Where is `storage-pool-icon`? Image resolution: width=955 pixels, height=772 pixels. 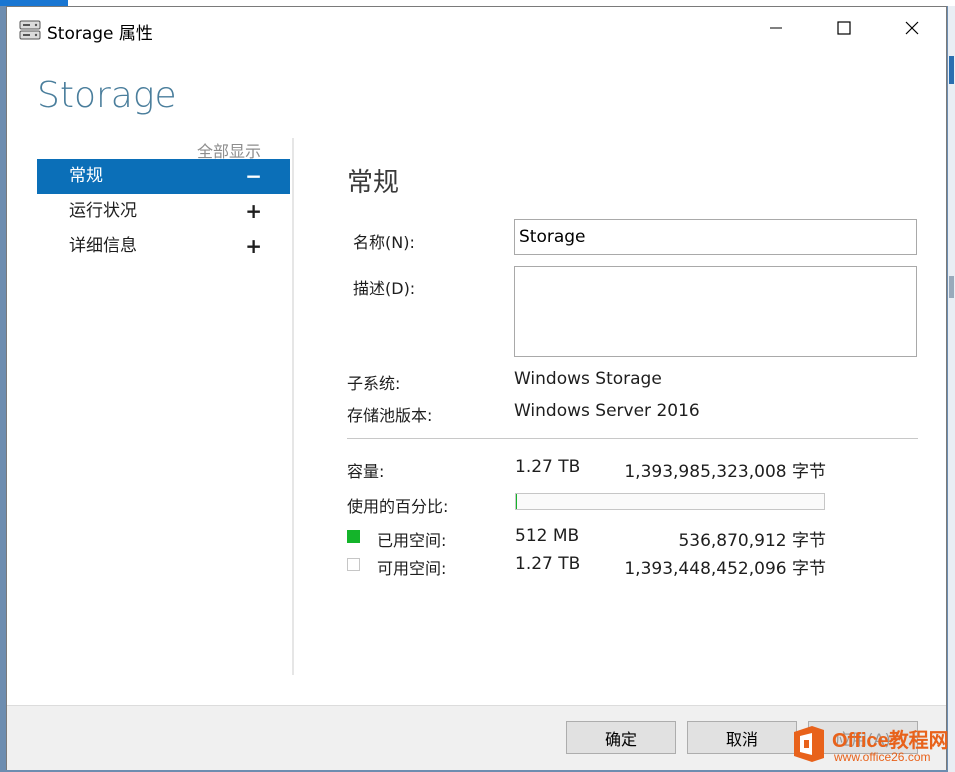
storage-pool-icon is located at coordinates (30, 30).